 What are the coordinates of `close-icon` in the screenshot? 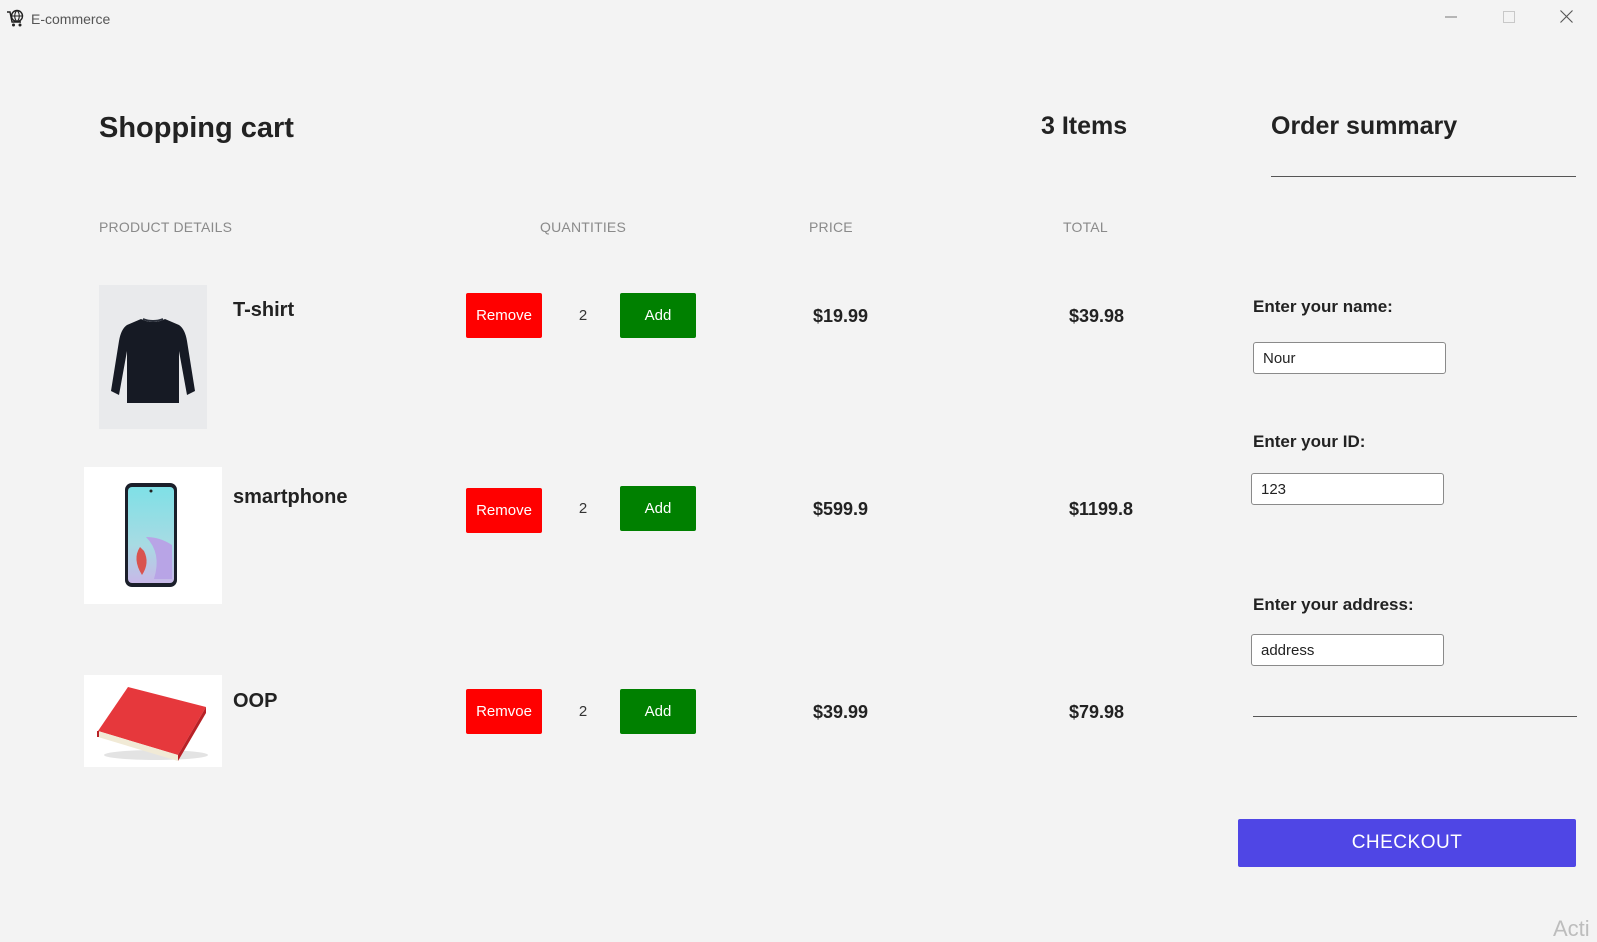 It's located at (1566, 19).